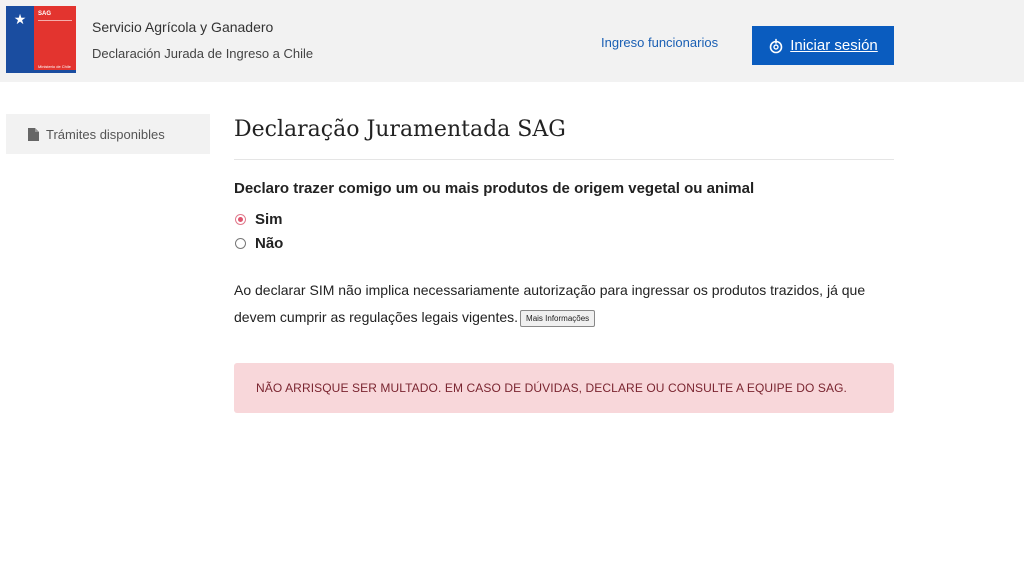  What do you see at coordinates (45, 14) in the screenshot?
I see `logo-brand-text: SAG` at bounding box center [45, 14].